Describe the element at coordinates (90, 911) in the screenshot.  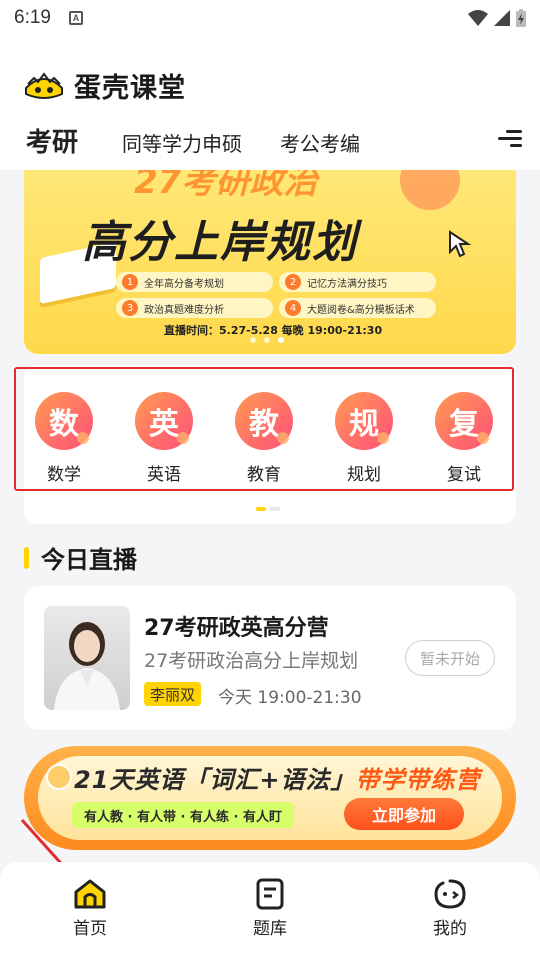
I see `tab-home: 首页` at that location.